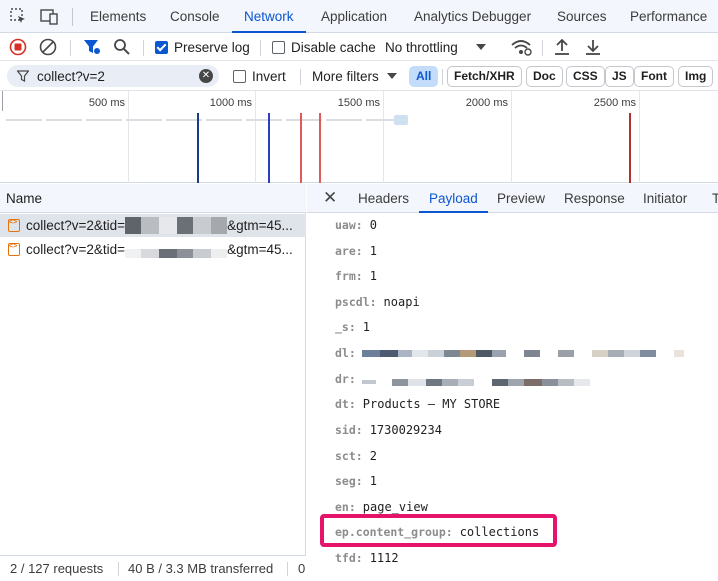 This screenshot has height=581, width=718. I want to click on payload-param-row: frm: 1, so click(356, 276).